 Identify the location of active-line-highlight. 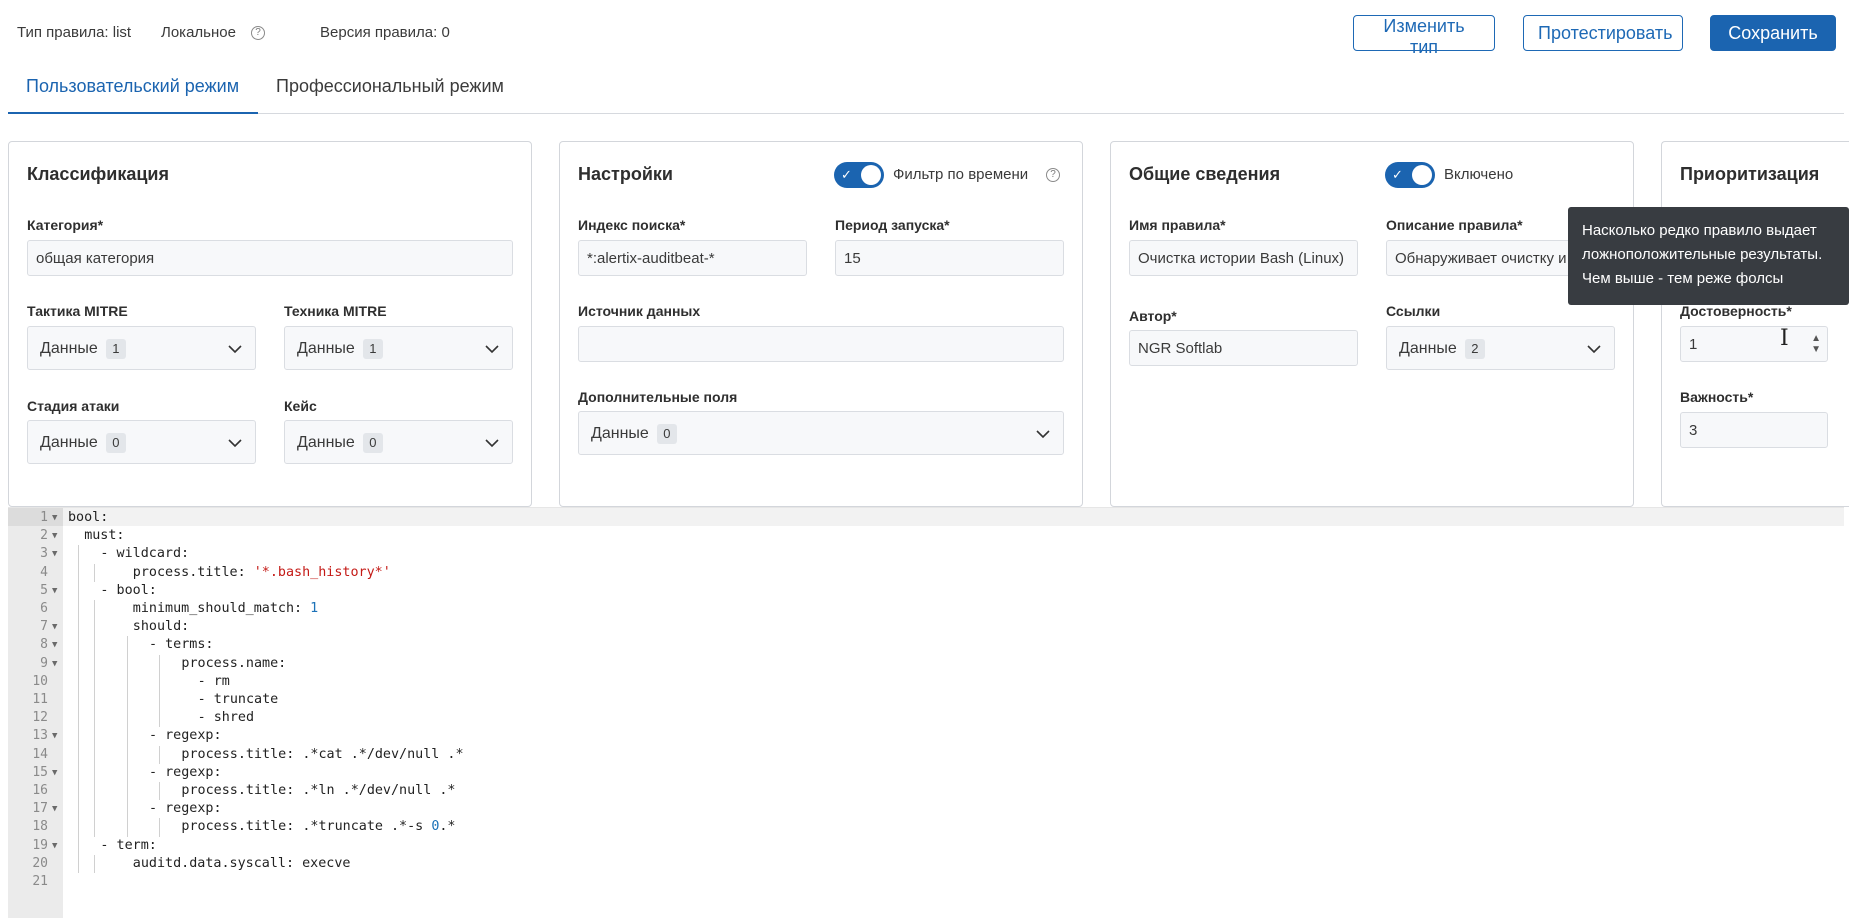
(926, 517).